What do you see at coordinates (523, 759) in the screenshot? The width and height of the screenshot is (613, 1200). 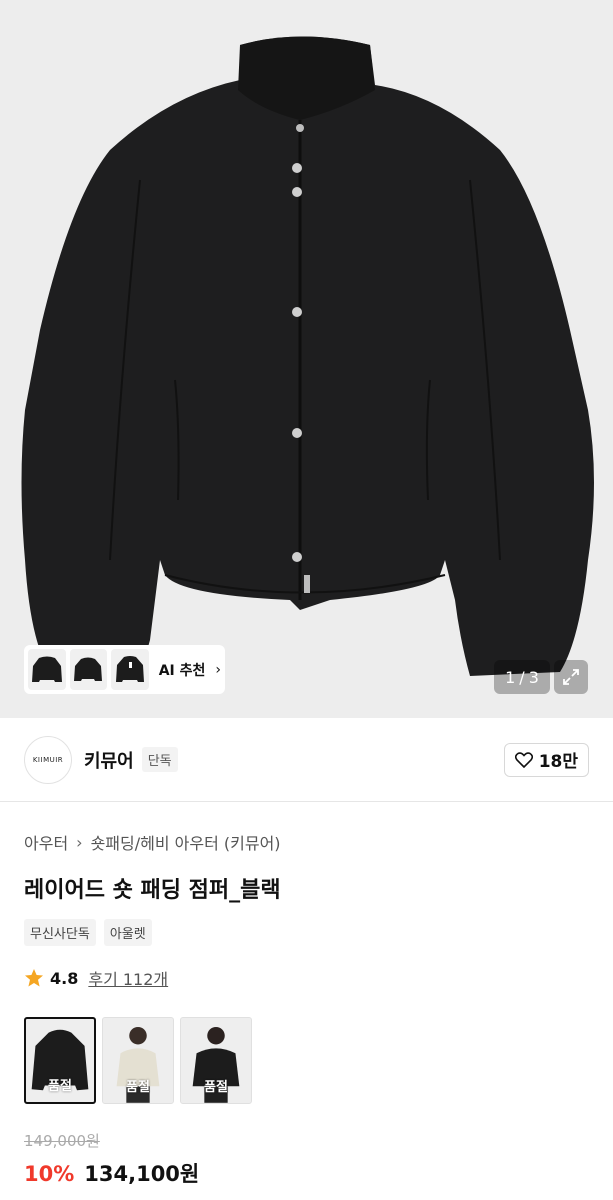 I see `heart-icon` at bounding box center [523, 759].